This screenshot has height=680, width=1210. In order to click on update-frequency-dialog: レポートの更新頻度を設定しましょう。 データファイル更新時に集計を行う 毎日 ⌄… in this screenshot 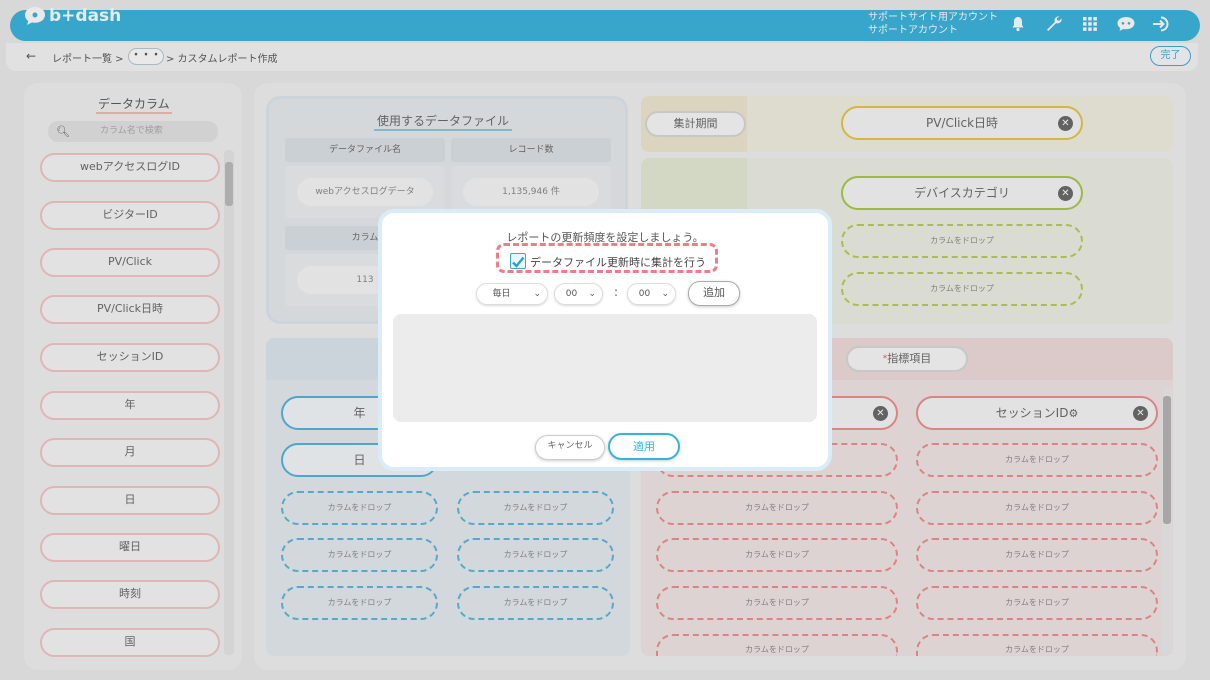, I will do `click(605, 340)`.